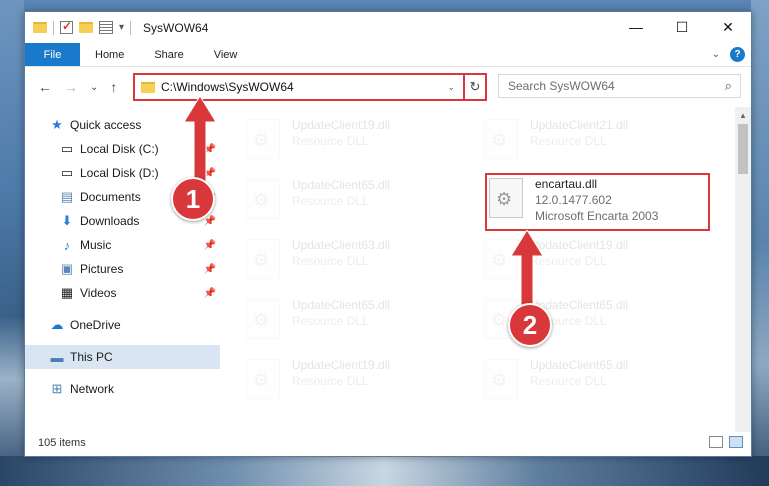  Describe the element at coordinates (451, 87) in the screenshot. I see `address-dropdown-icon: ⌄` at that location.